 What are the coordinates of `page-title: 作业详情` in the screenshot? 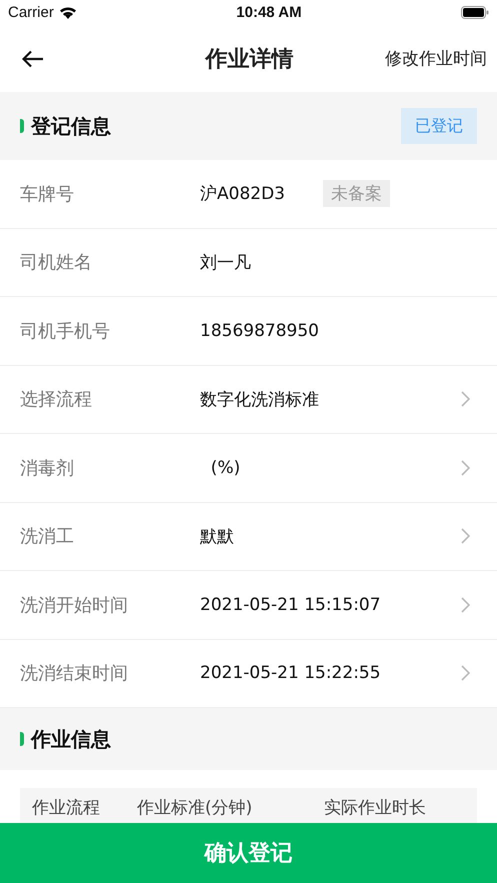 It's located at (249, 60).